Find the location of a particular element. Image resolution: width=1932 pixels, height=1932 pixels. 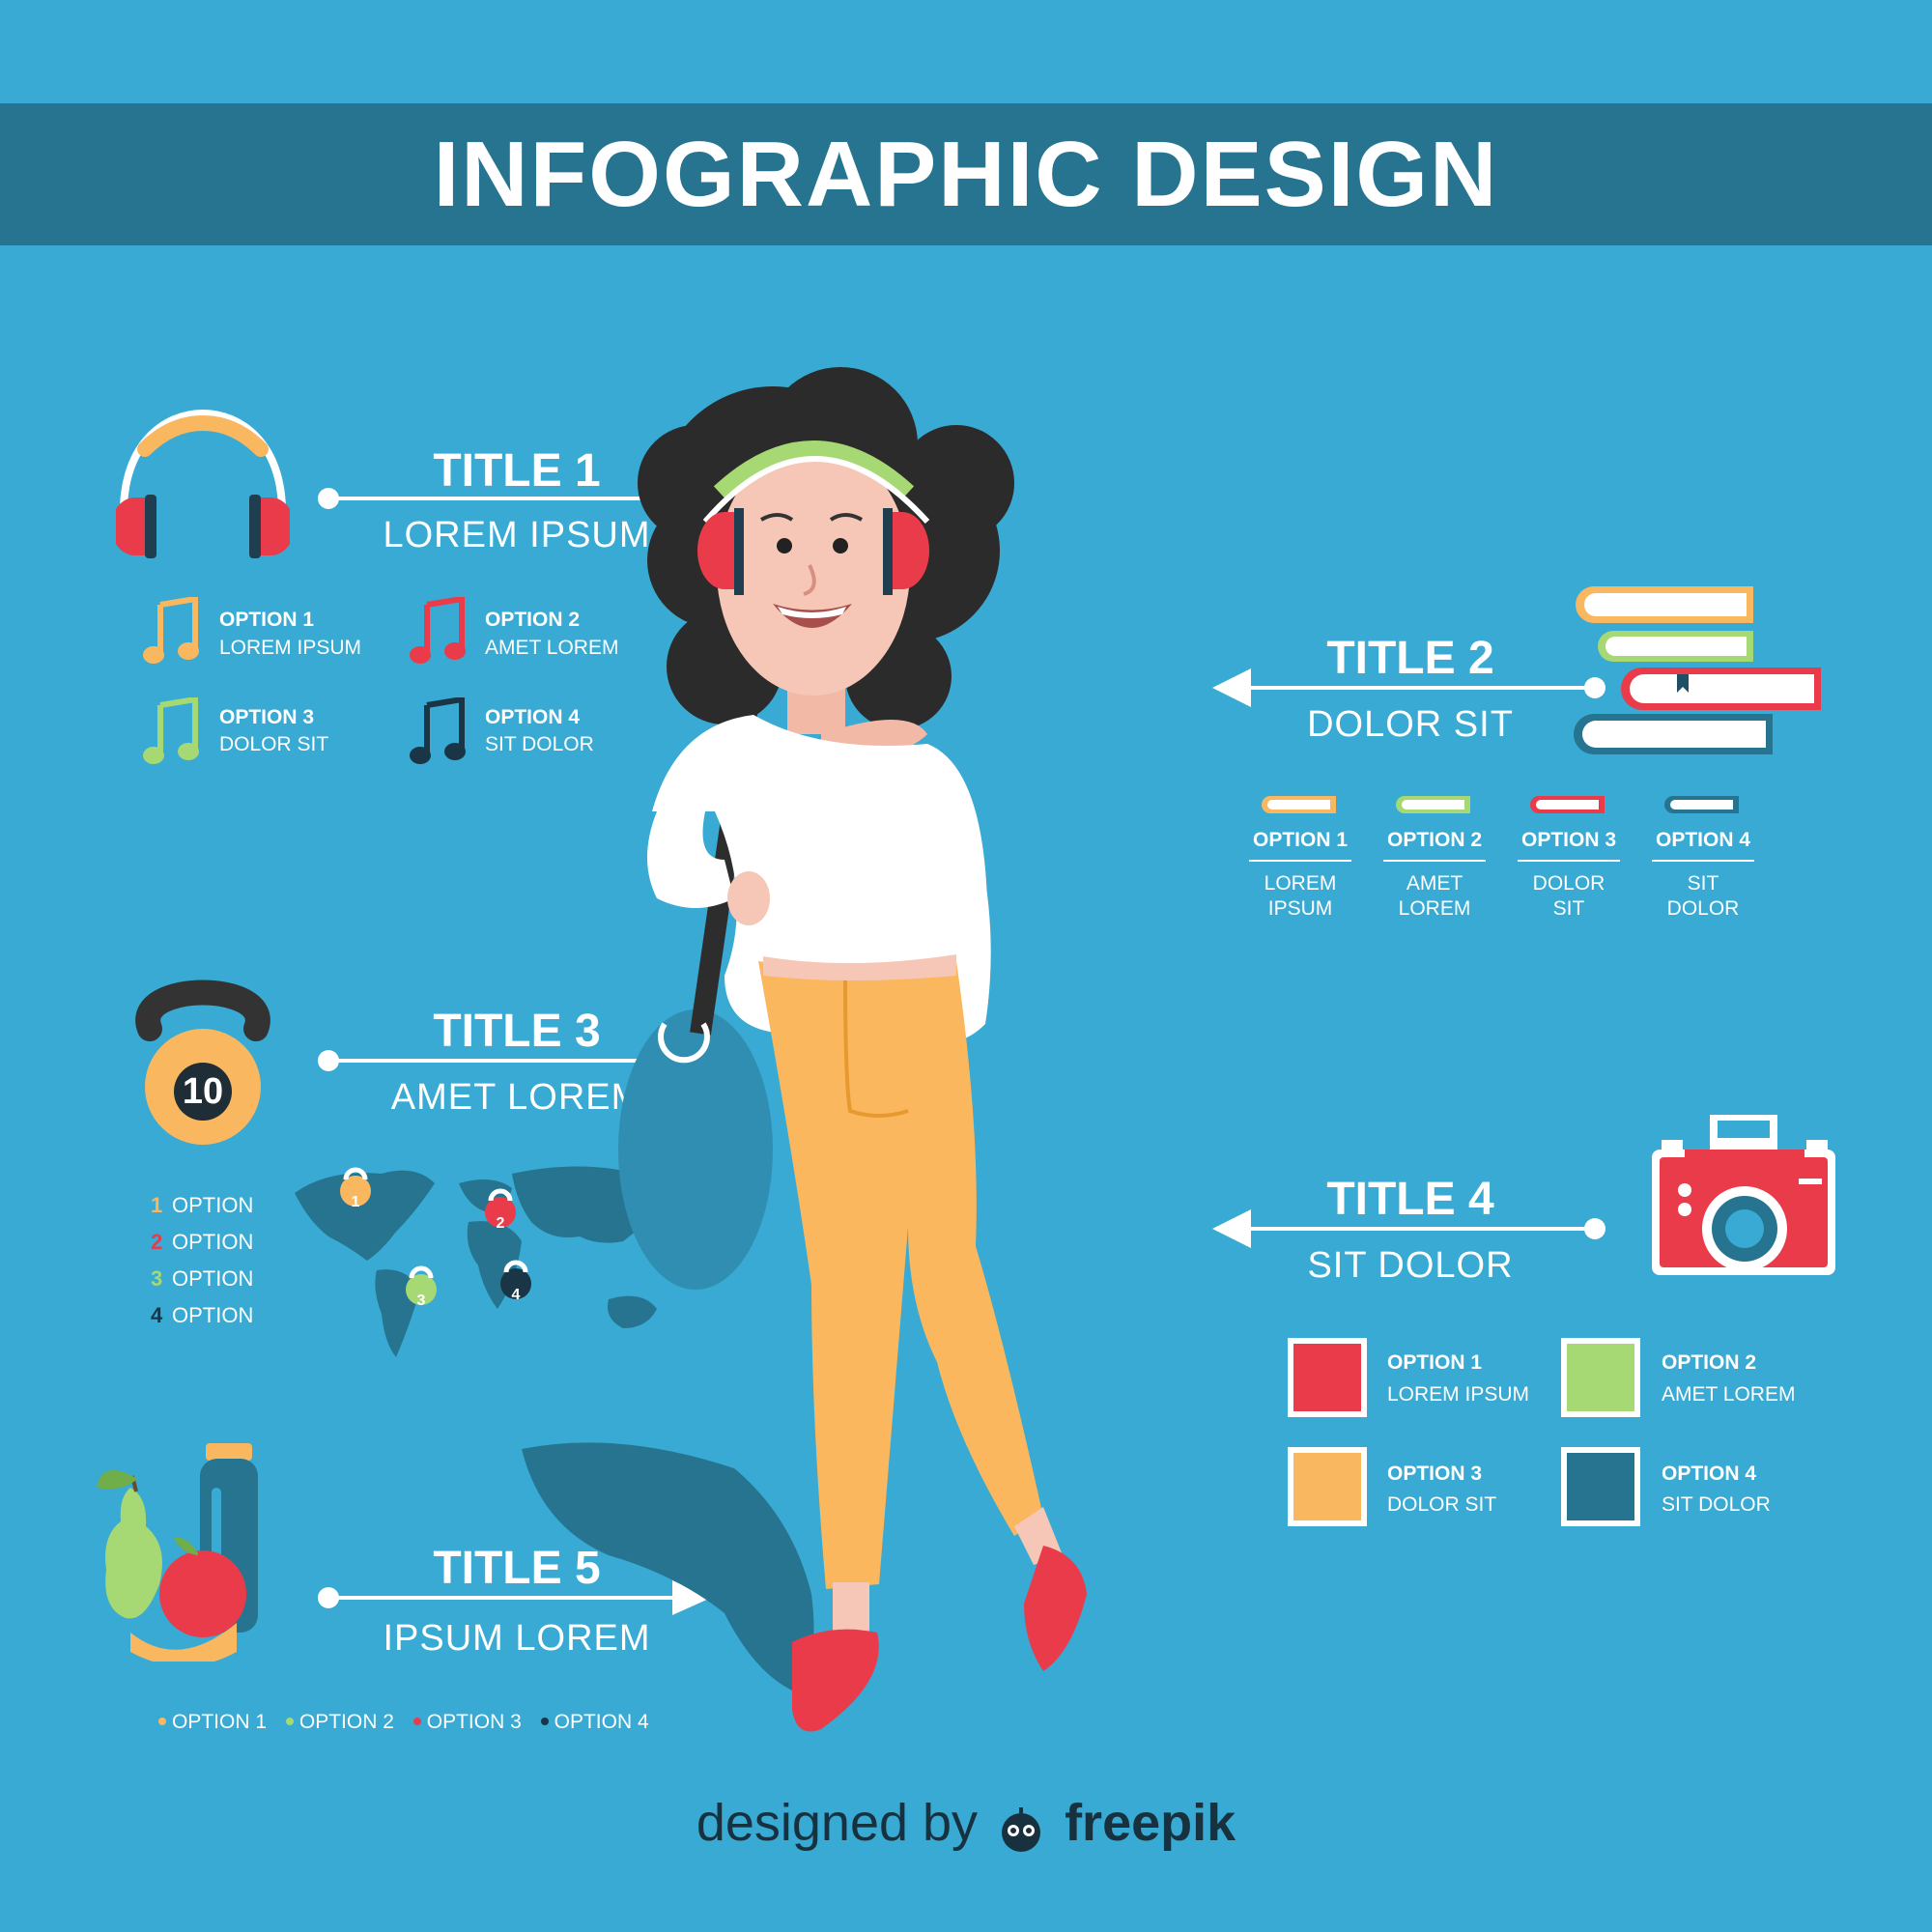

fruit-bottle-icon is located at coordinates (177, 1552).